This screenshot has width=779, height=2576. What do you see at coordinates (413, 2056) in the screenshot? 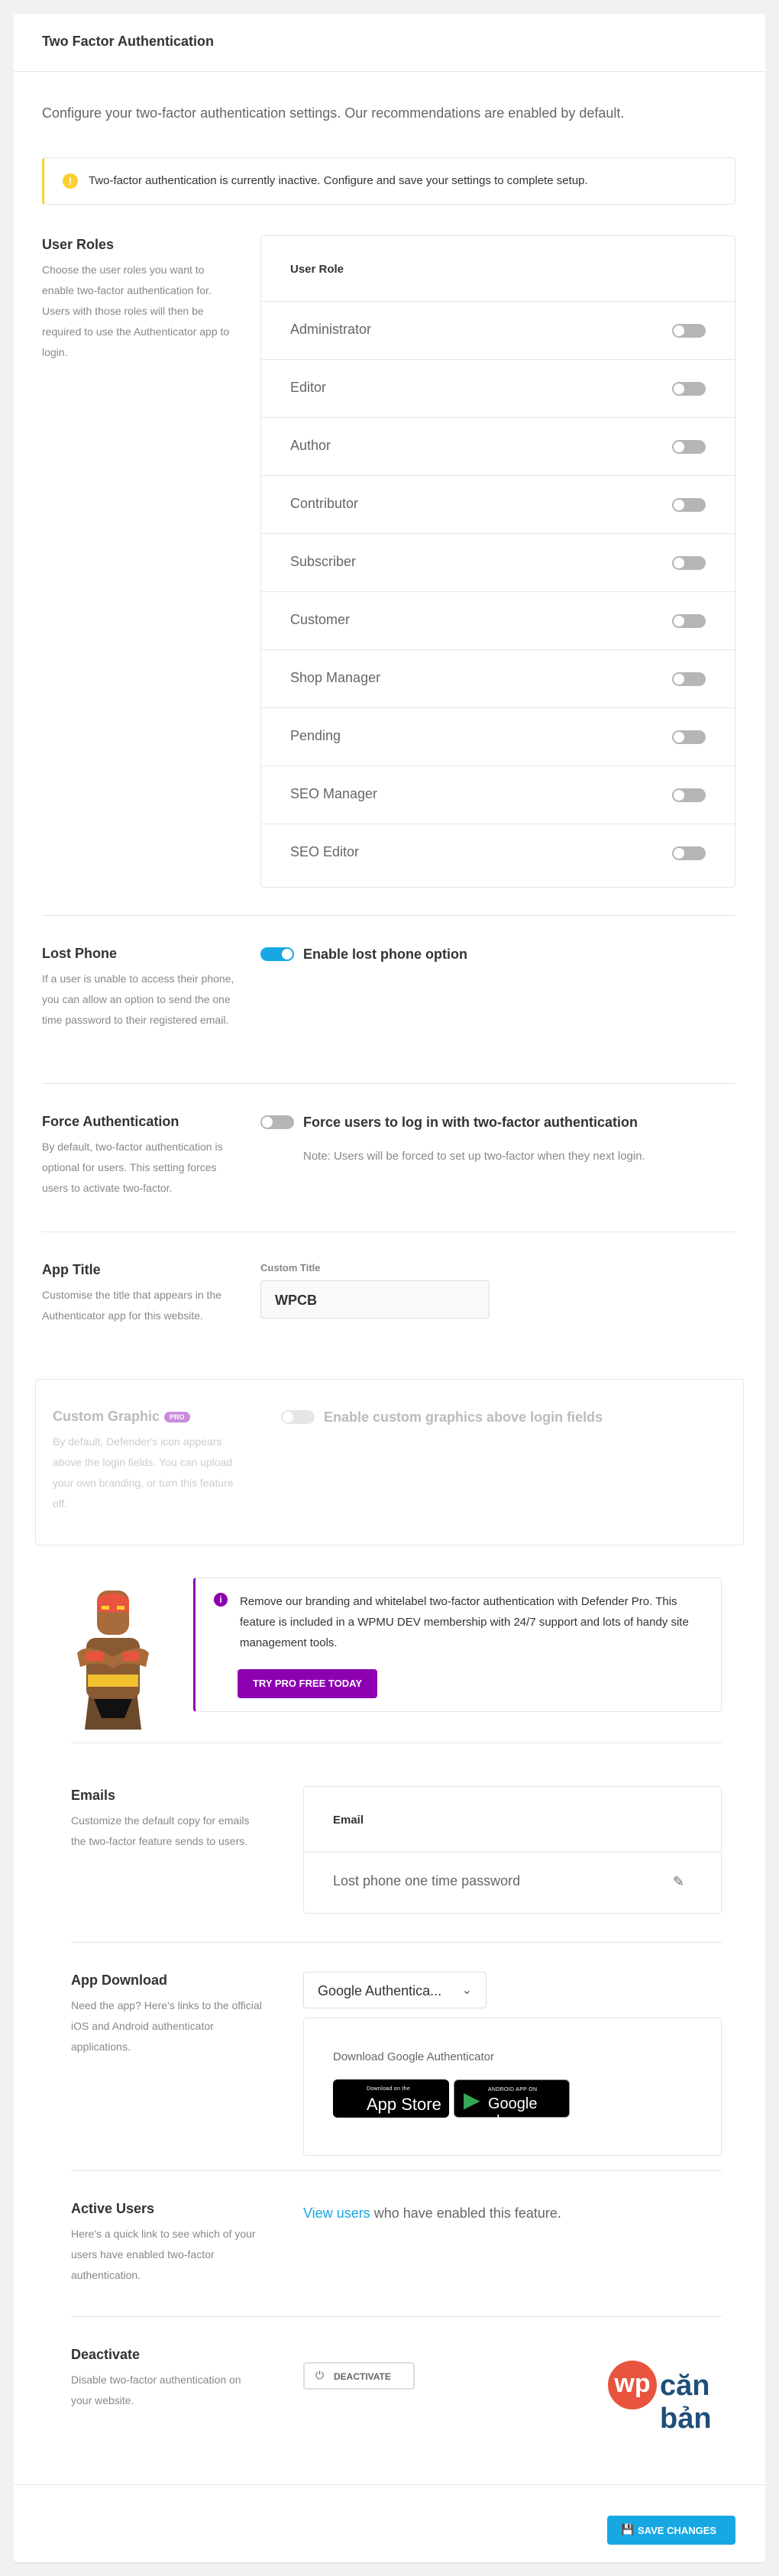
I see `download-title: Download Google Authenticator` at bounding box center [413, 2056].